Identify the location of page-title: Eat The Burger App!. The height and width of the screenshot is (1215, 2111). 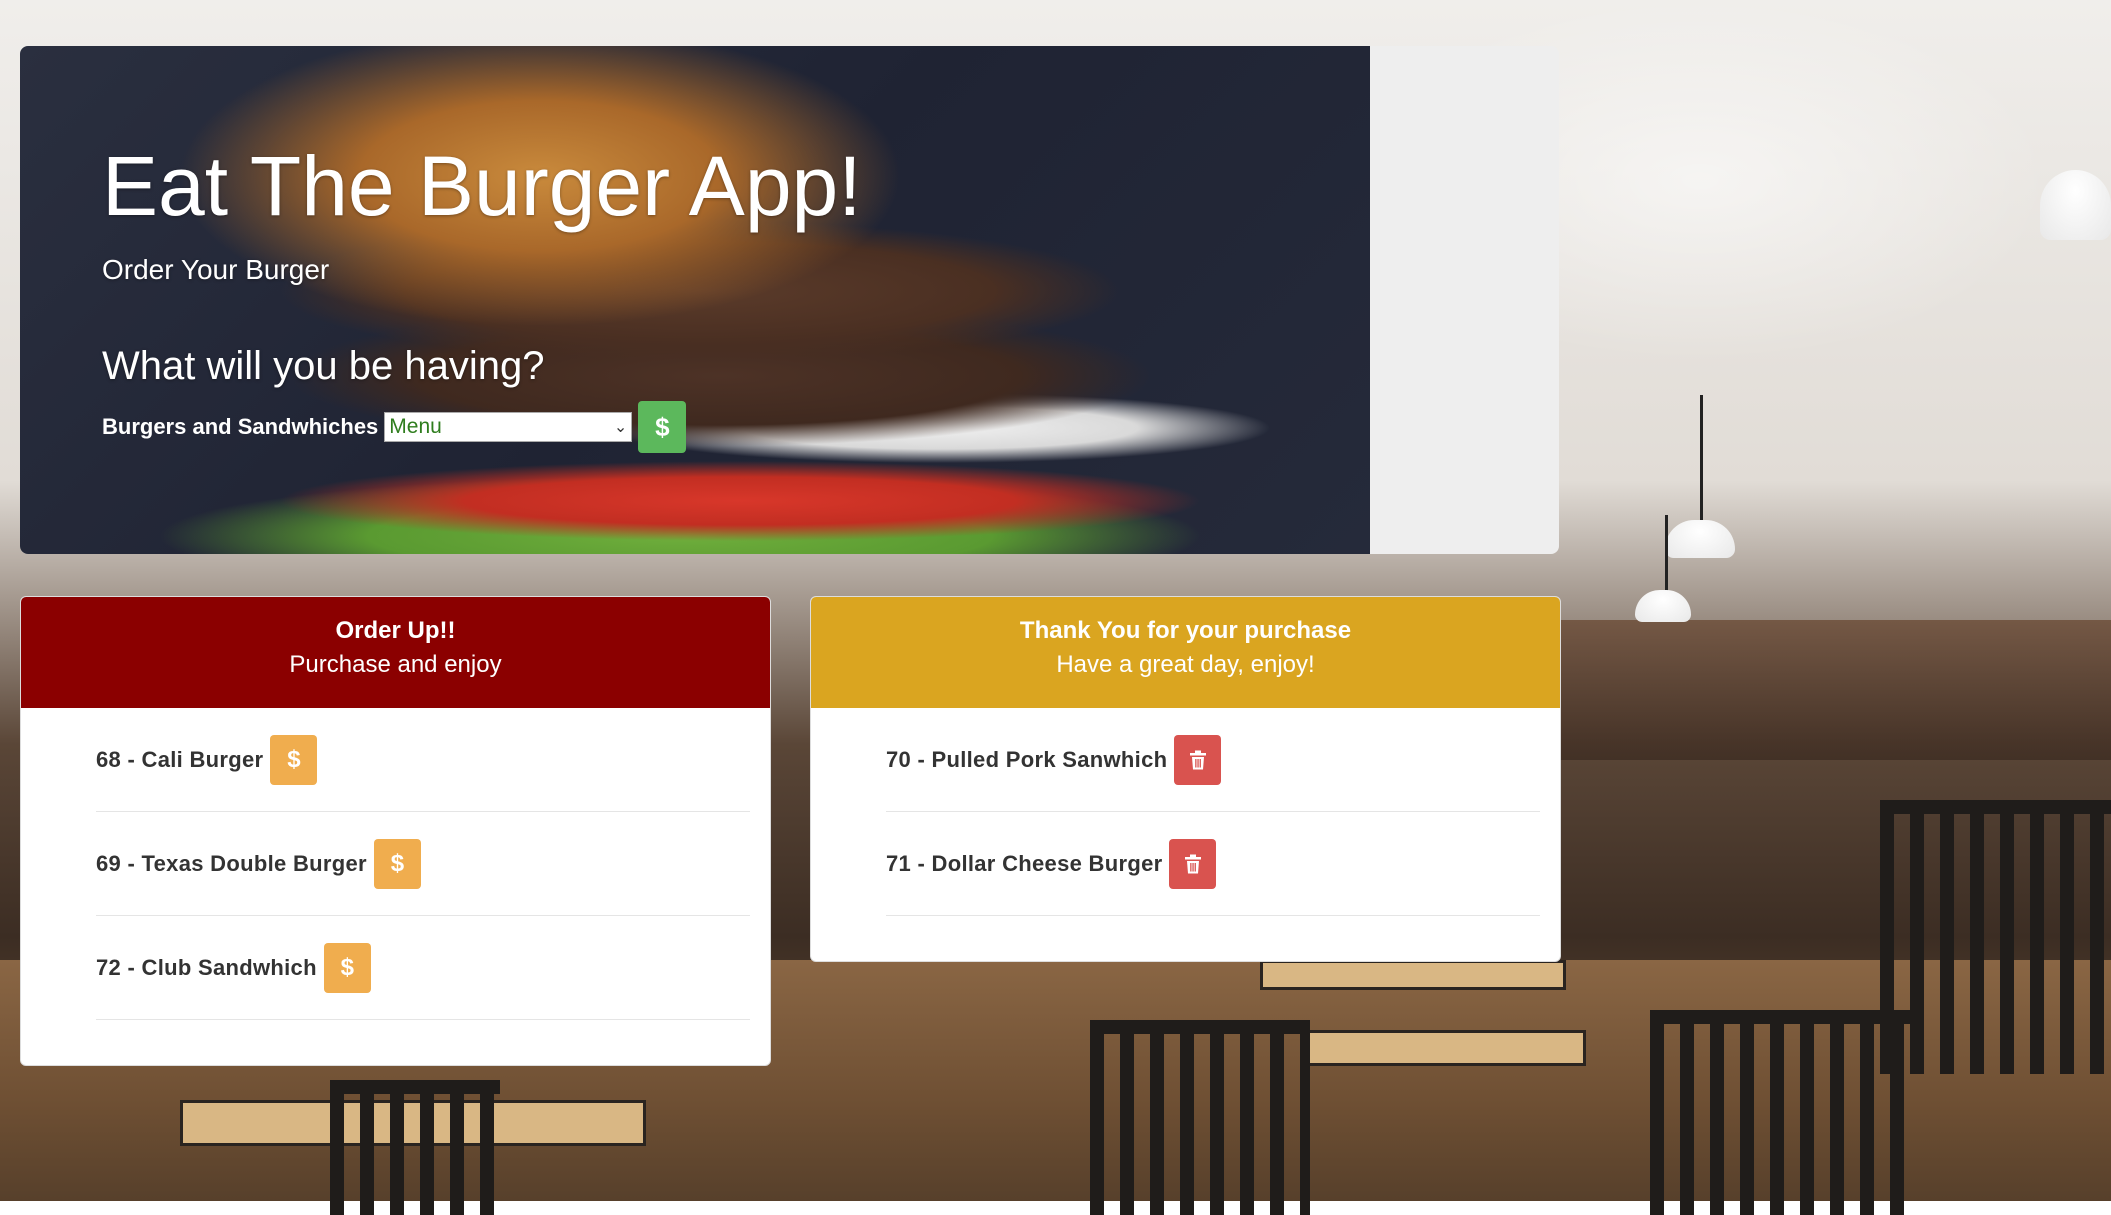
(482, 186).